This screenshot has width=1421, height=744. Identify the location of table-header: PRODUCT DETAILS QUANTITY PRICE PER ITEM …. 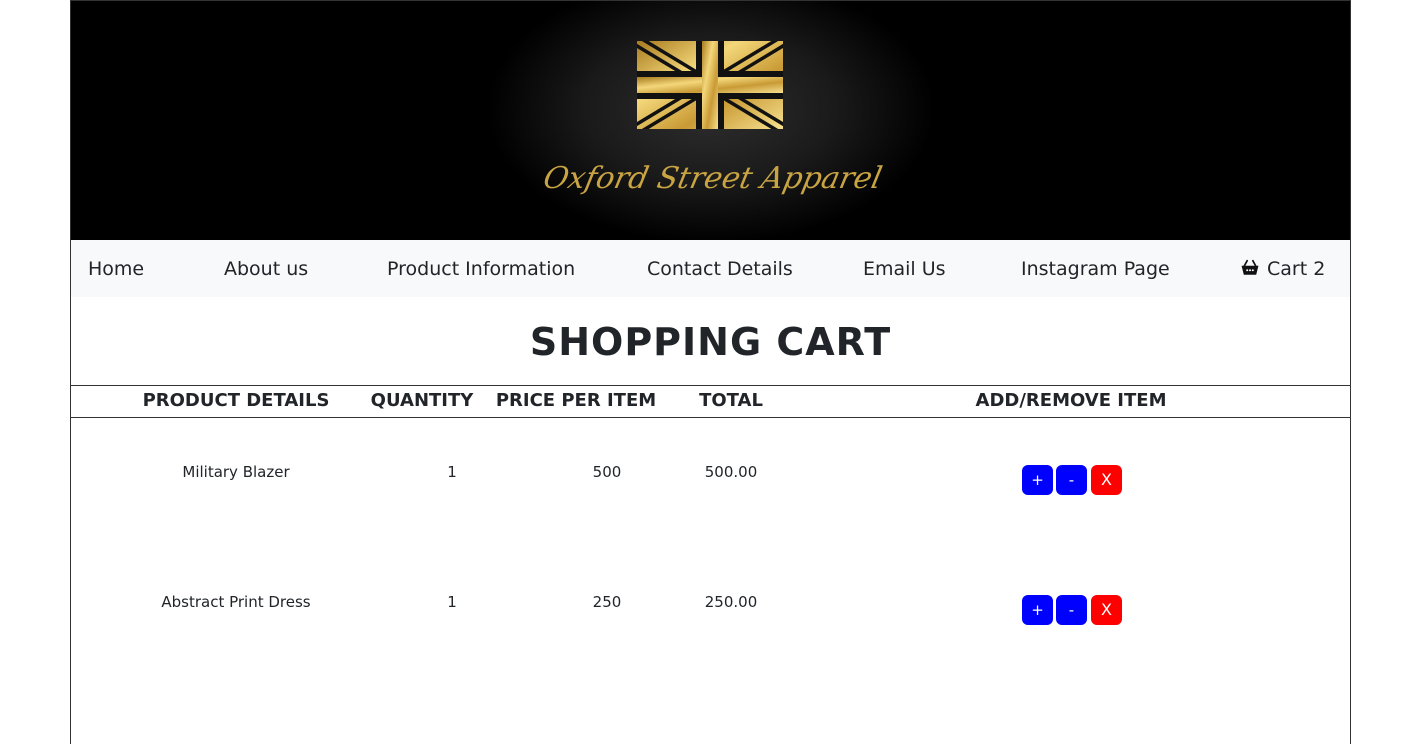
(710, 401).